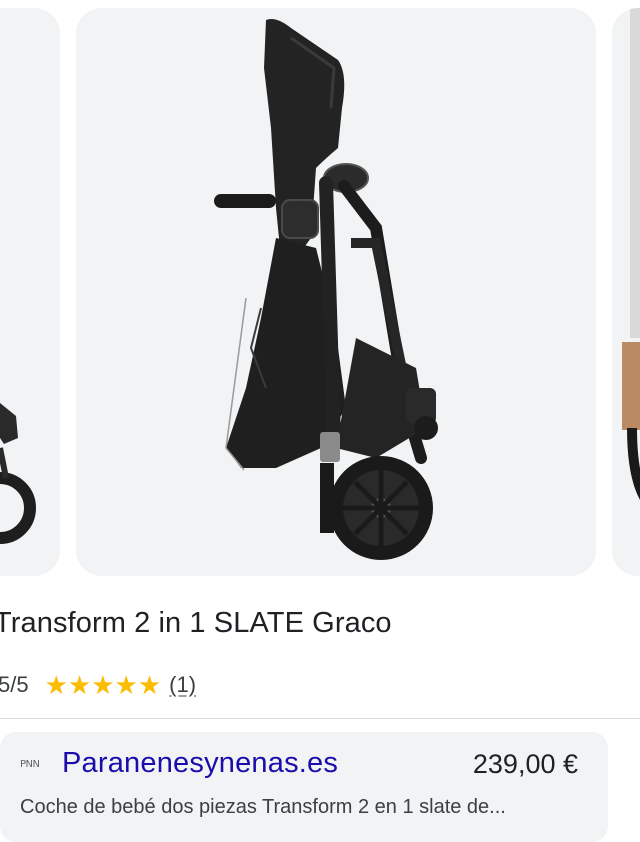 This screenshot has height=842, width=640. Describe the element at coordinates (30, 292) in the screenshot. I see `carousel-image-previous` at that location.